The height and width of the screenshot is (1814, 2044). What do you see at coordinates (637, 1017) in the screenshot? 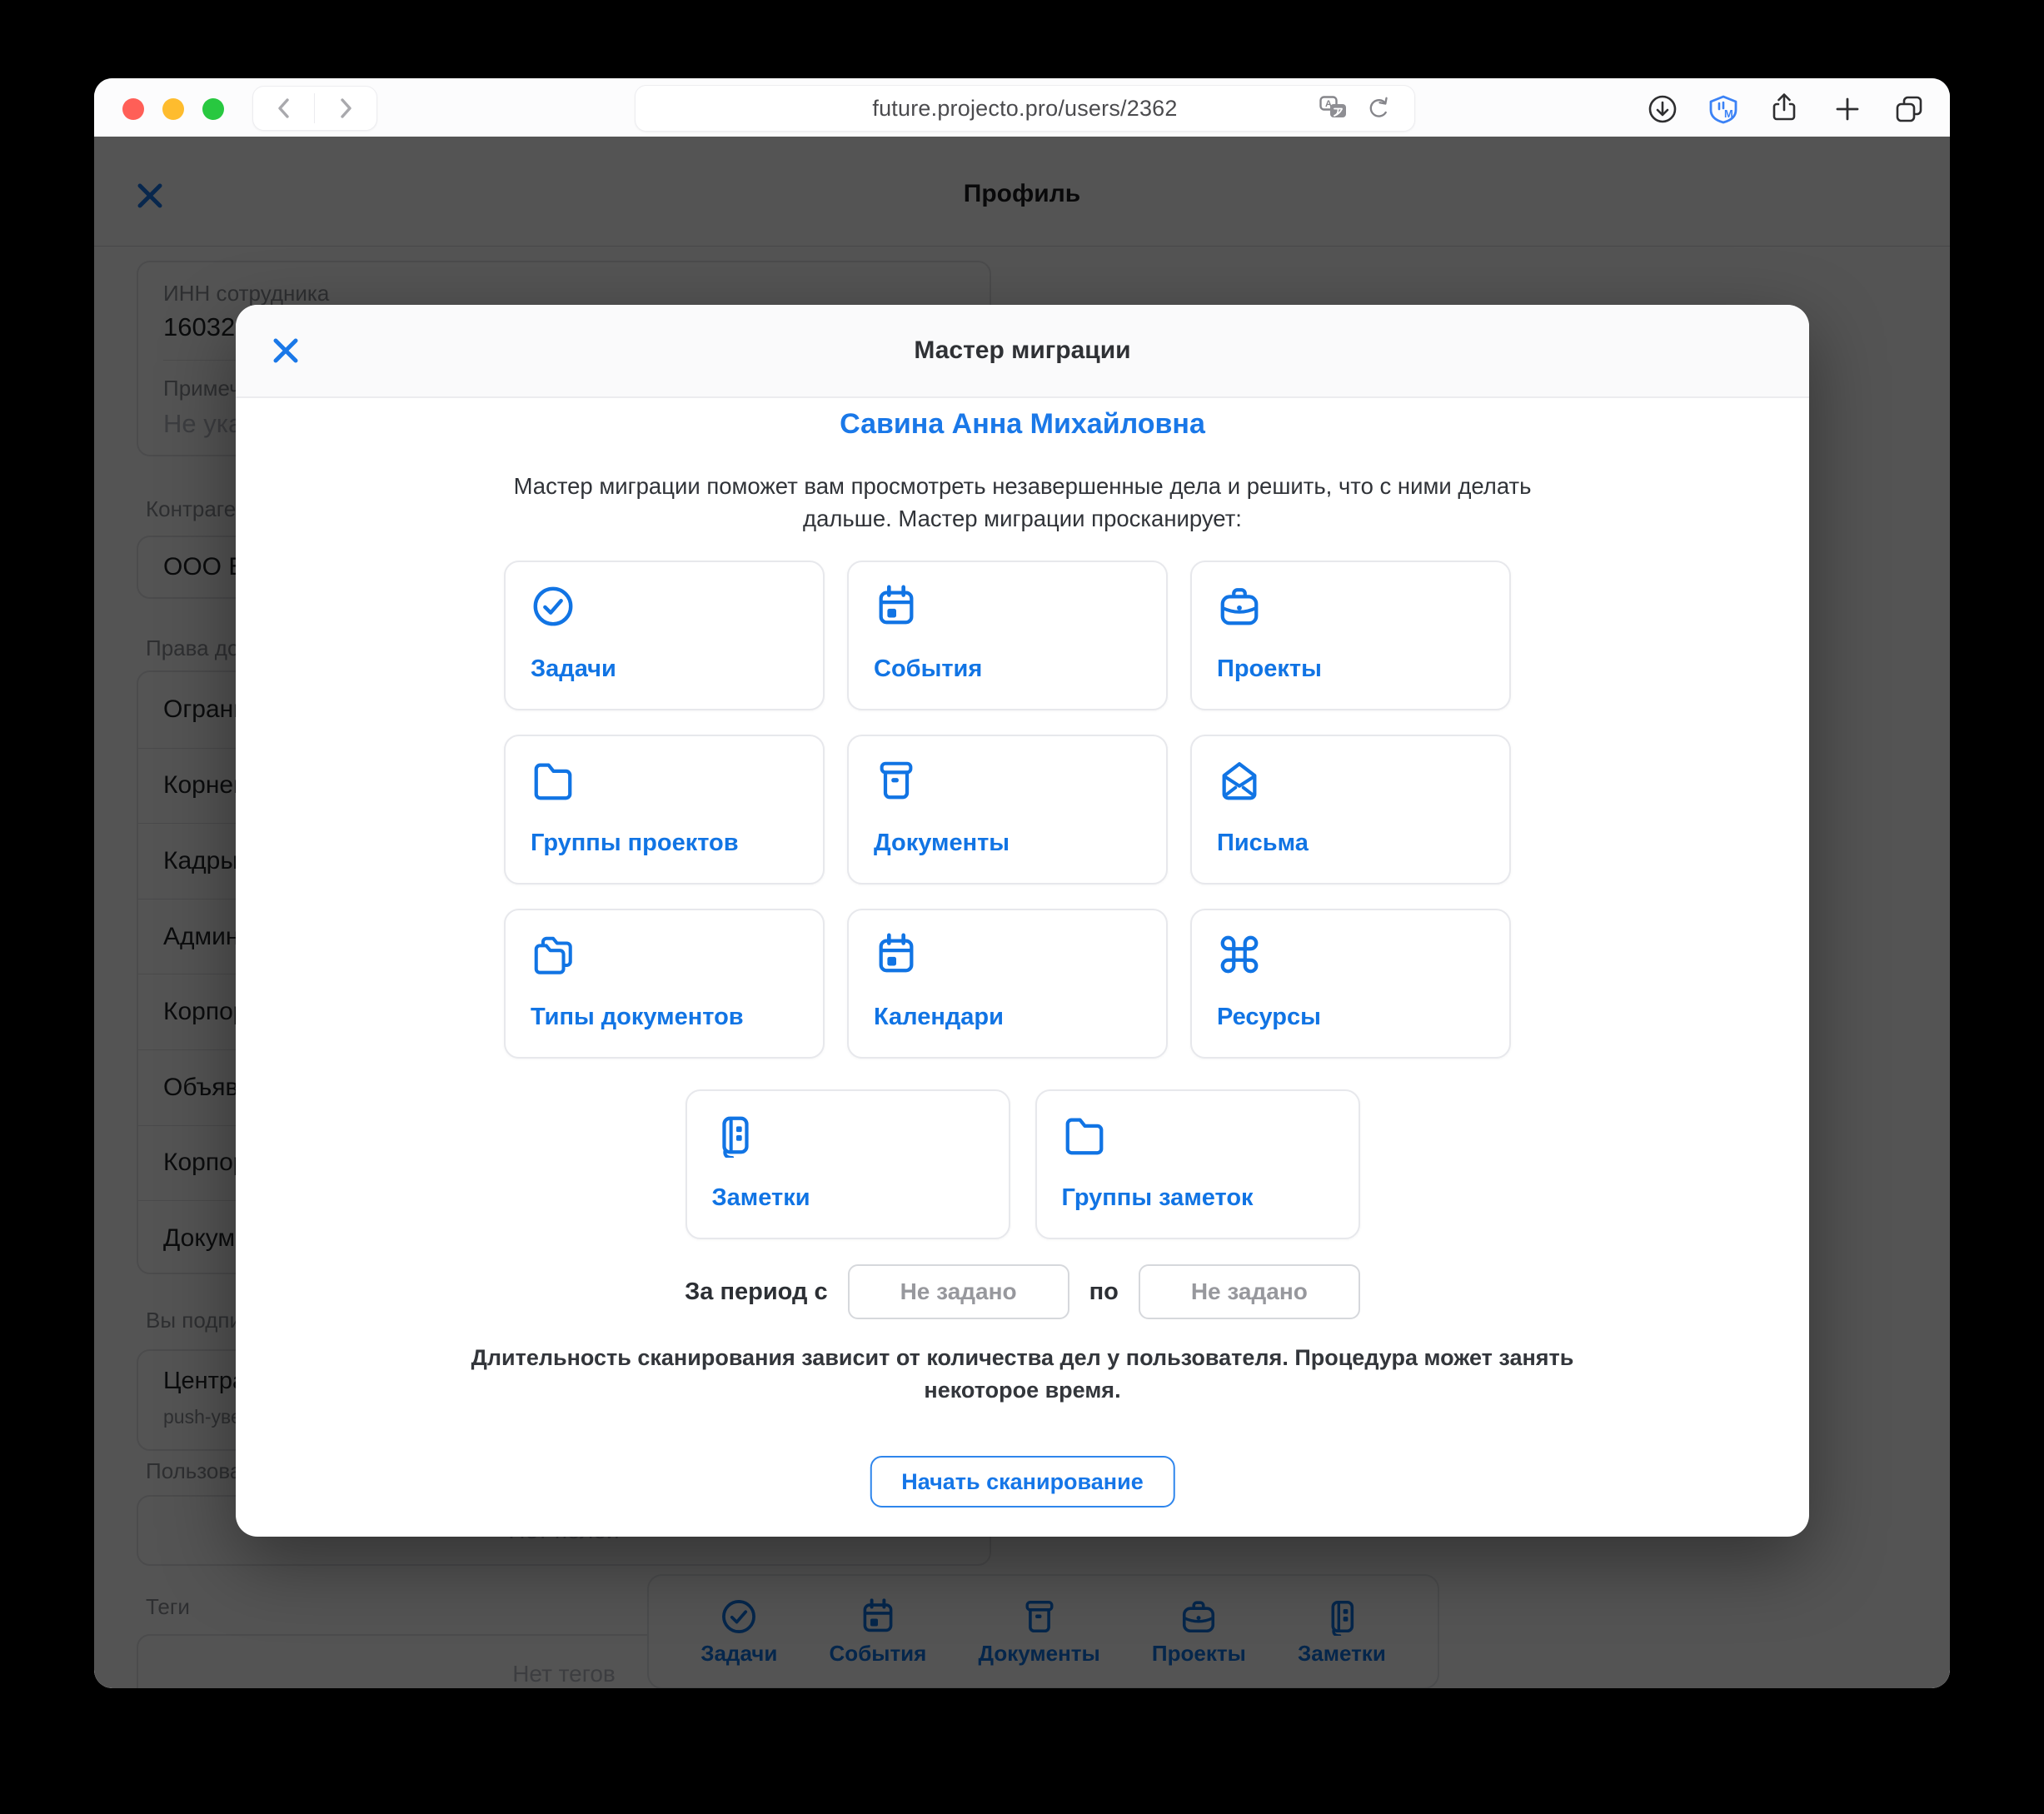
I see `scan-card-label: Типы документов` at bounding box center [637, 1017].